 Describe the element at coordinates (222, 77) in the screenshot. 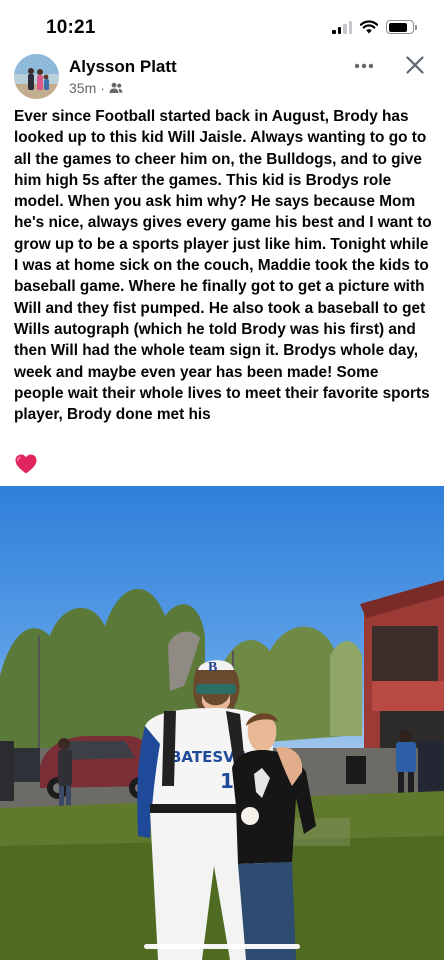

I see `post-header: Alysson Platt 35m ·` at that location.